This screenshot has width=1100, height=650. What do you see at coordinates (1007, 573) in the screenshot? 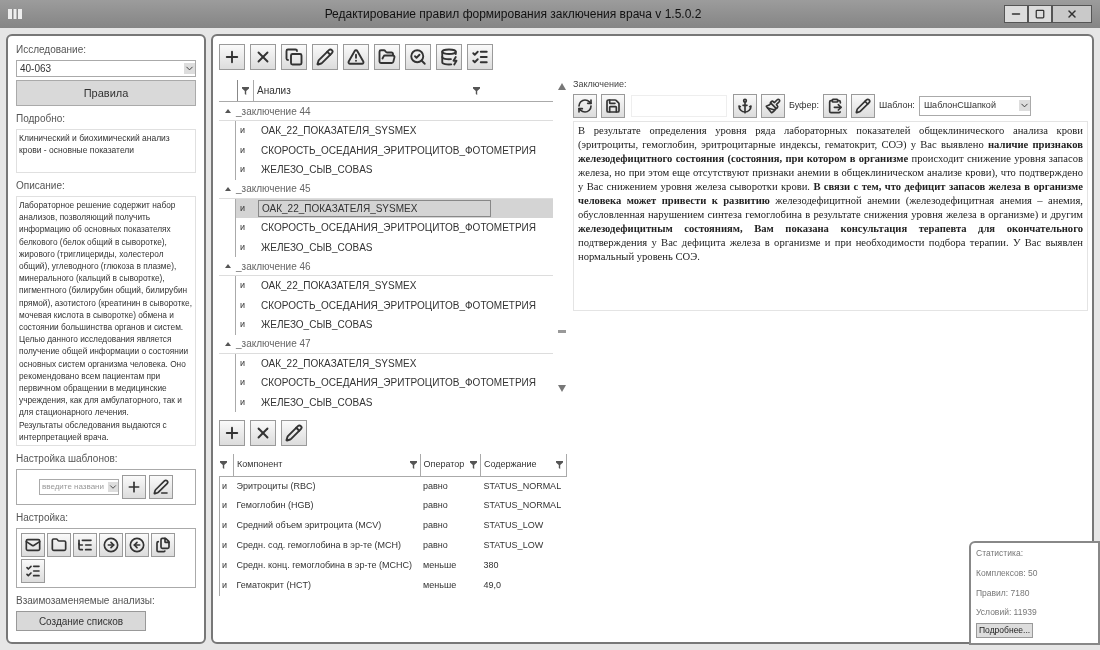
I see `statistics-line: Комплексов: 50` at bounding box center [1007, 573].